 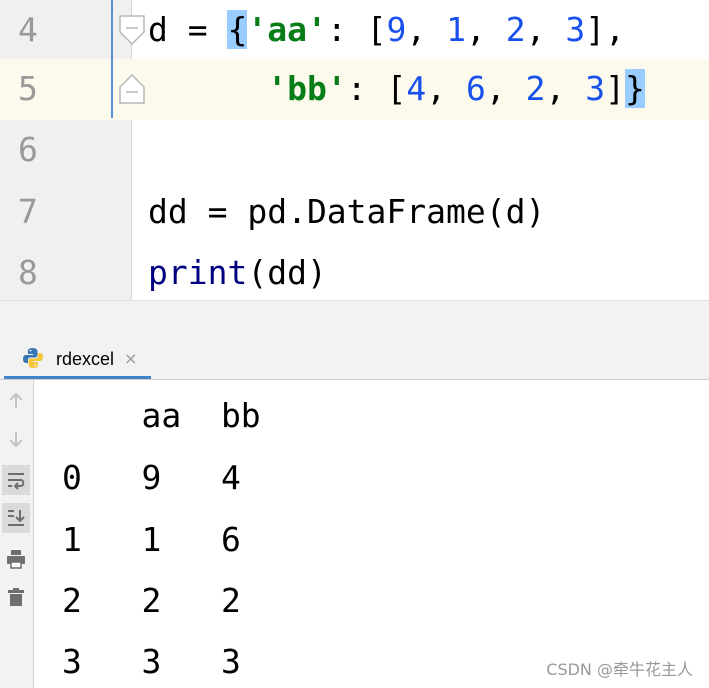 I want to click on watermark: CSDN @牵牛花主人, so click(x=619, y=669).